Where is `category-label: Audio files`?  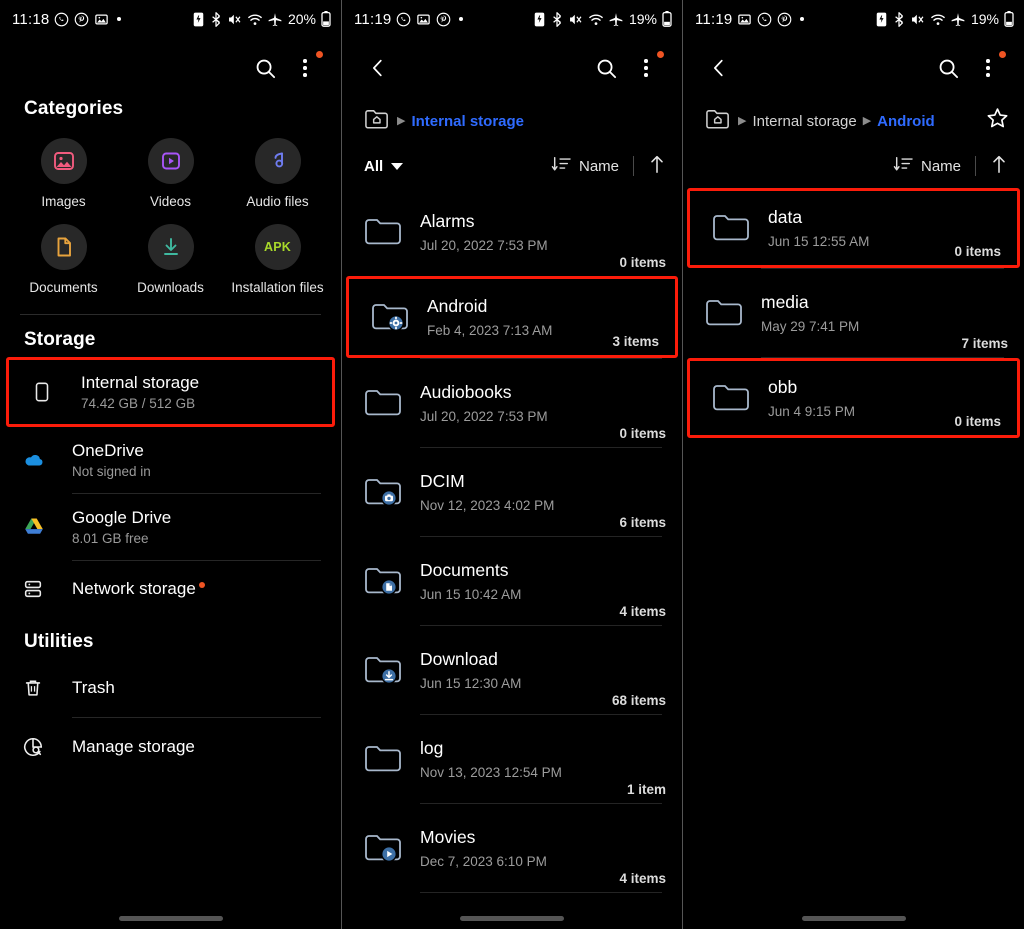
category-label: Audio files is located at coordinates (277, 201).